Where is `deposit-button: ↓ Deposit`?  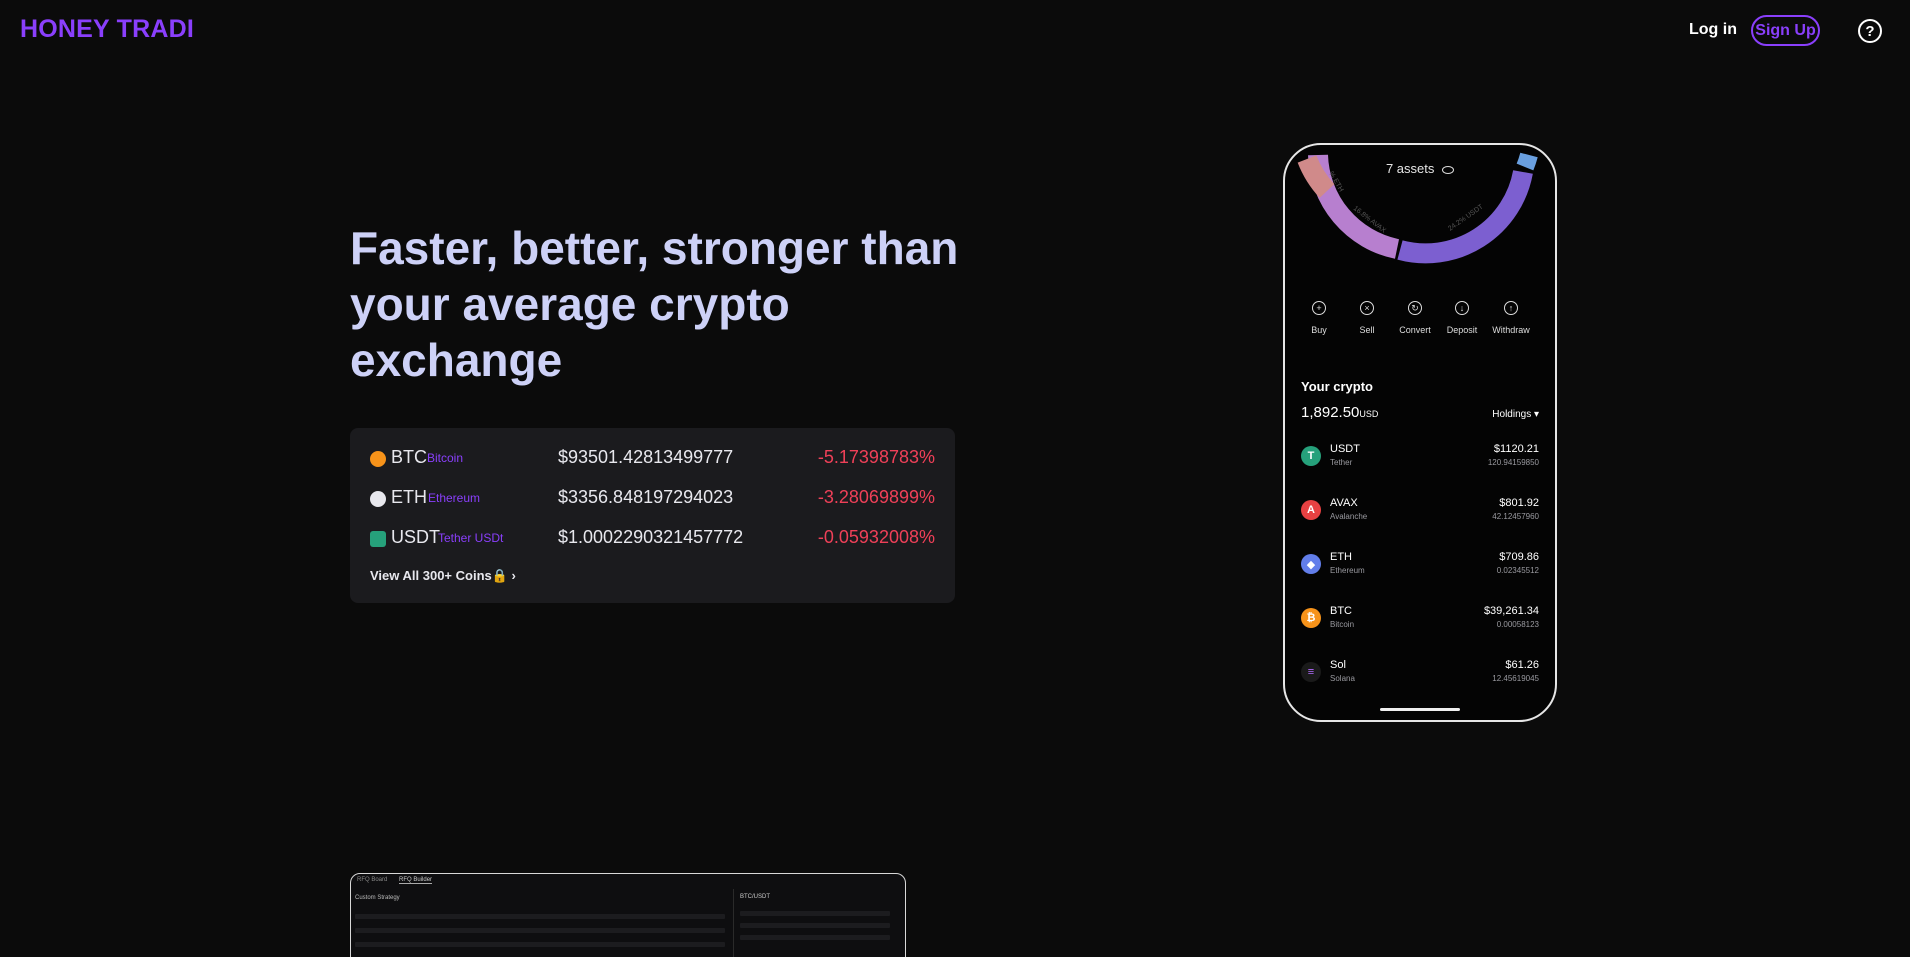 deposit-button: ↓ Deposit is located at coordinates (1462, 318).